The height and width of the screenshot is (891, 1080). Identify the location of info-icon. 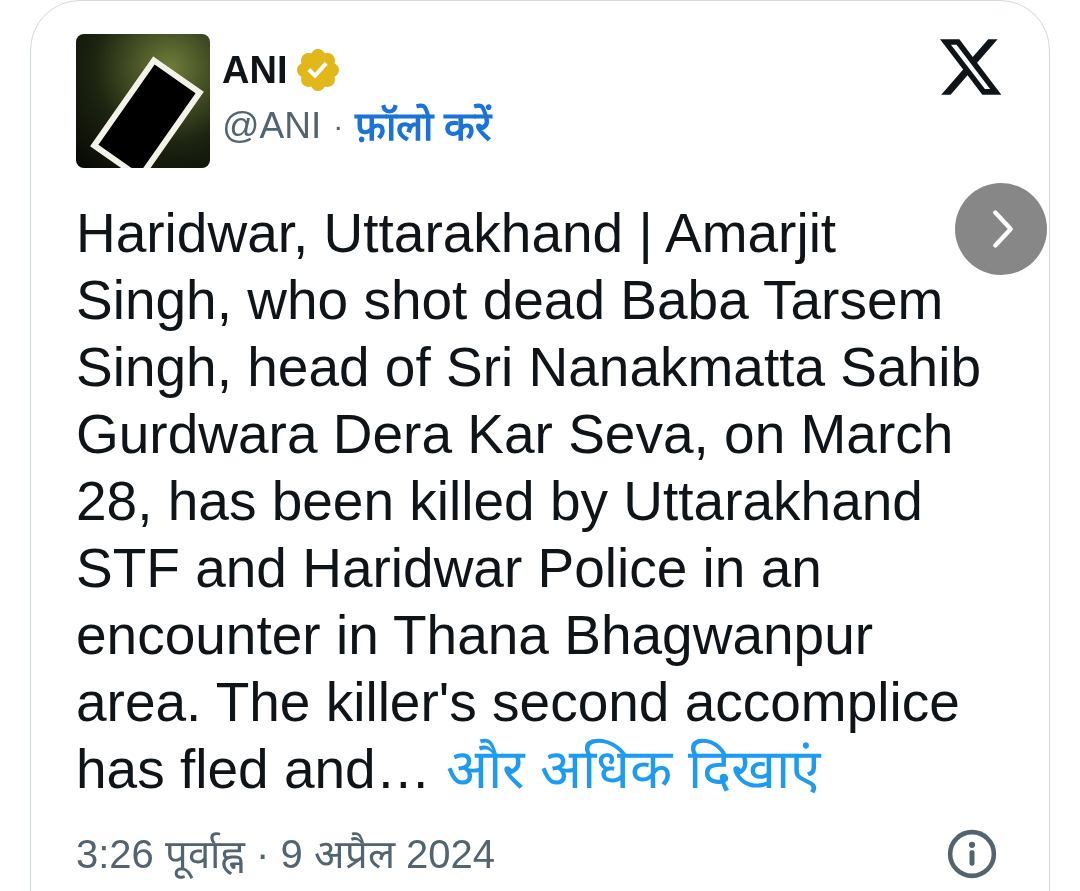
(972, 854).